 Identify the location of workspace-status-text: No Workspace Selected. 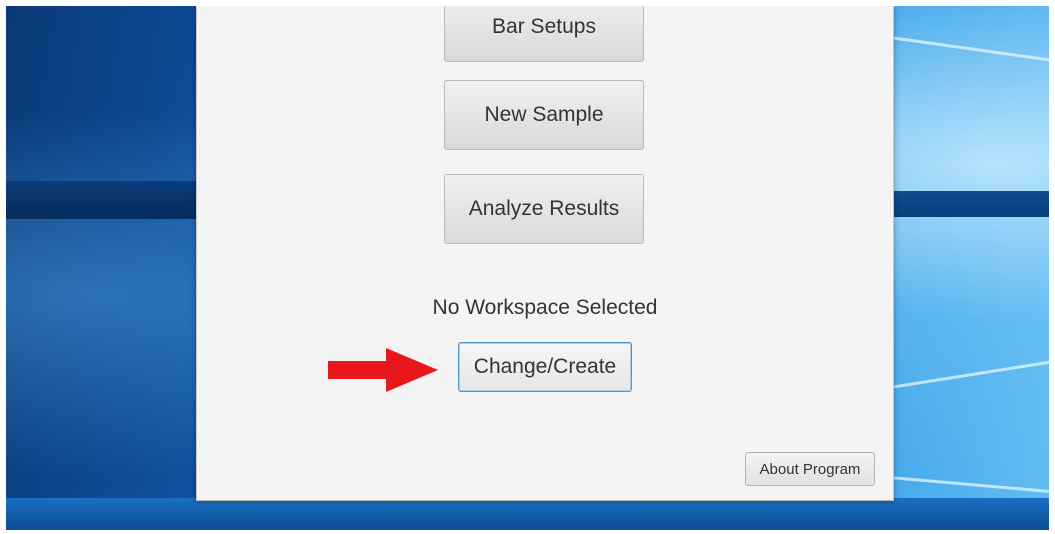
(545, 307).